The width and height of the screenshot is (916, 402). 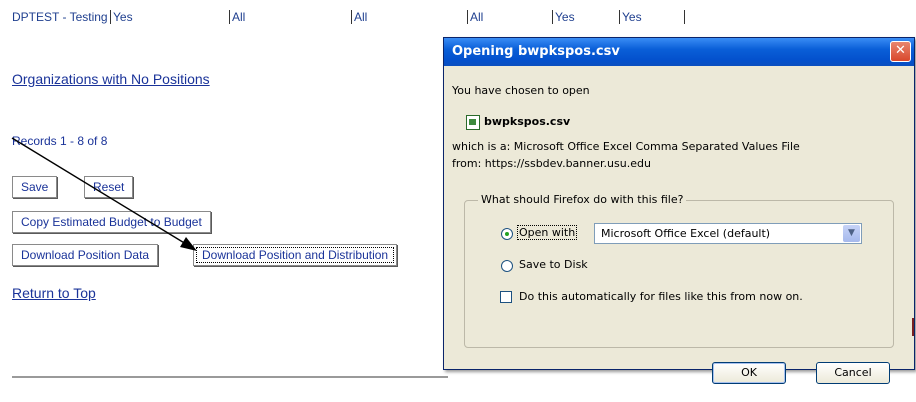 What do you see at coordinates (295, 255) in the screenshot?
I see `download-position-distribution-button: Download Position and Distribution` at bounding box center [295, 255].